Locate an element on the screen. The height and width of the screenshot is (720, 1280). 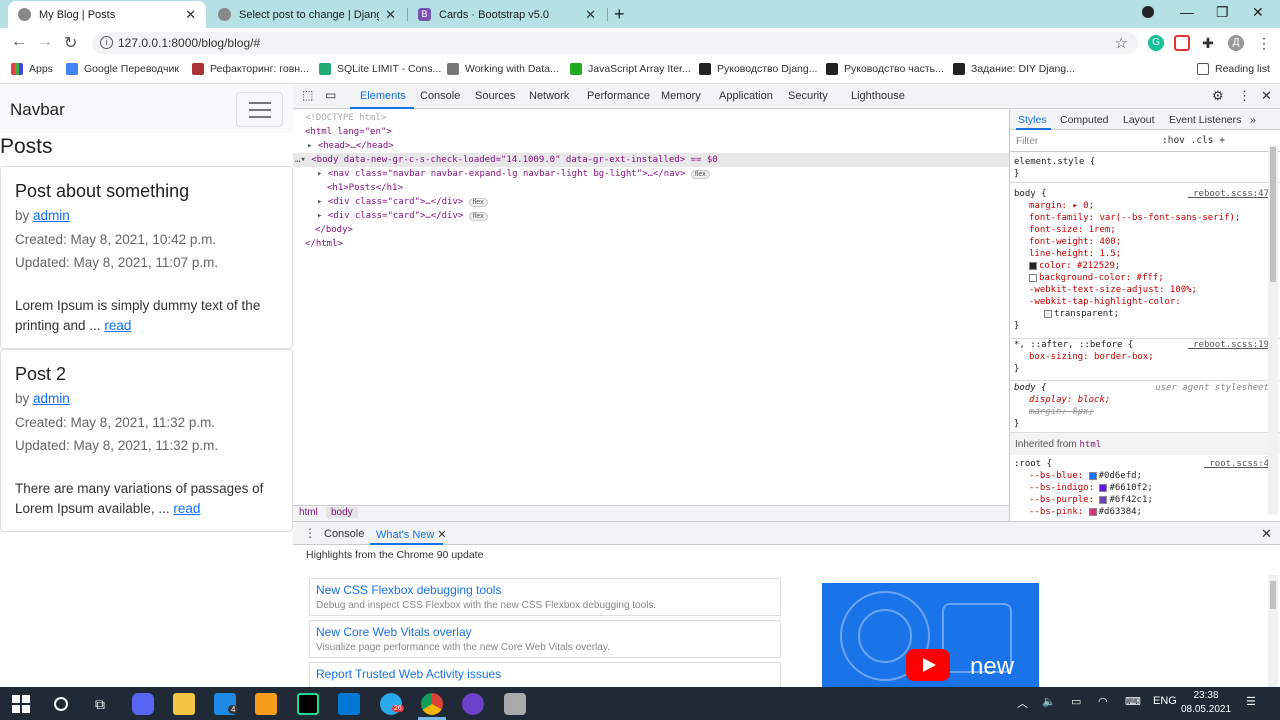
mail-icon: 4 is located at coordinates (226, 704).